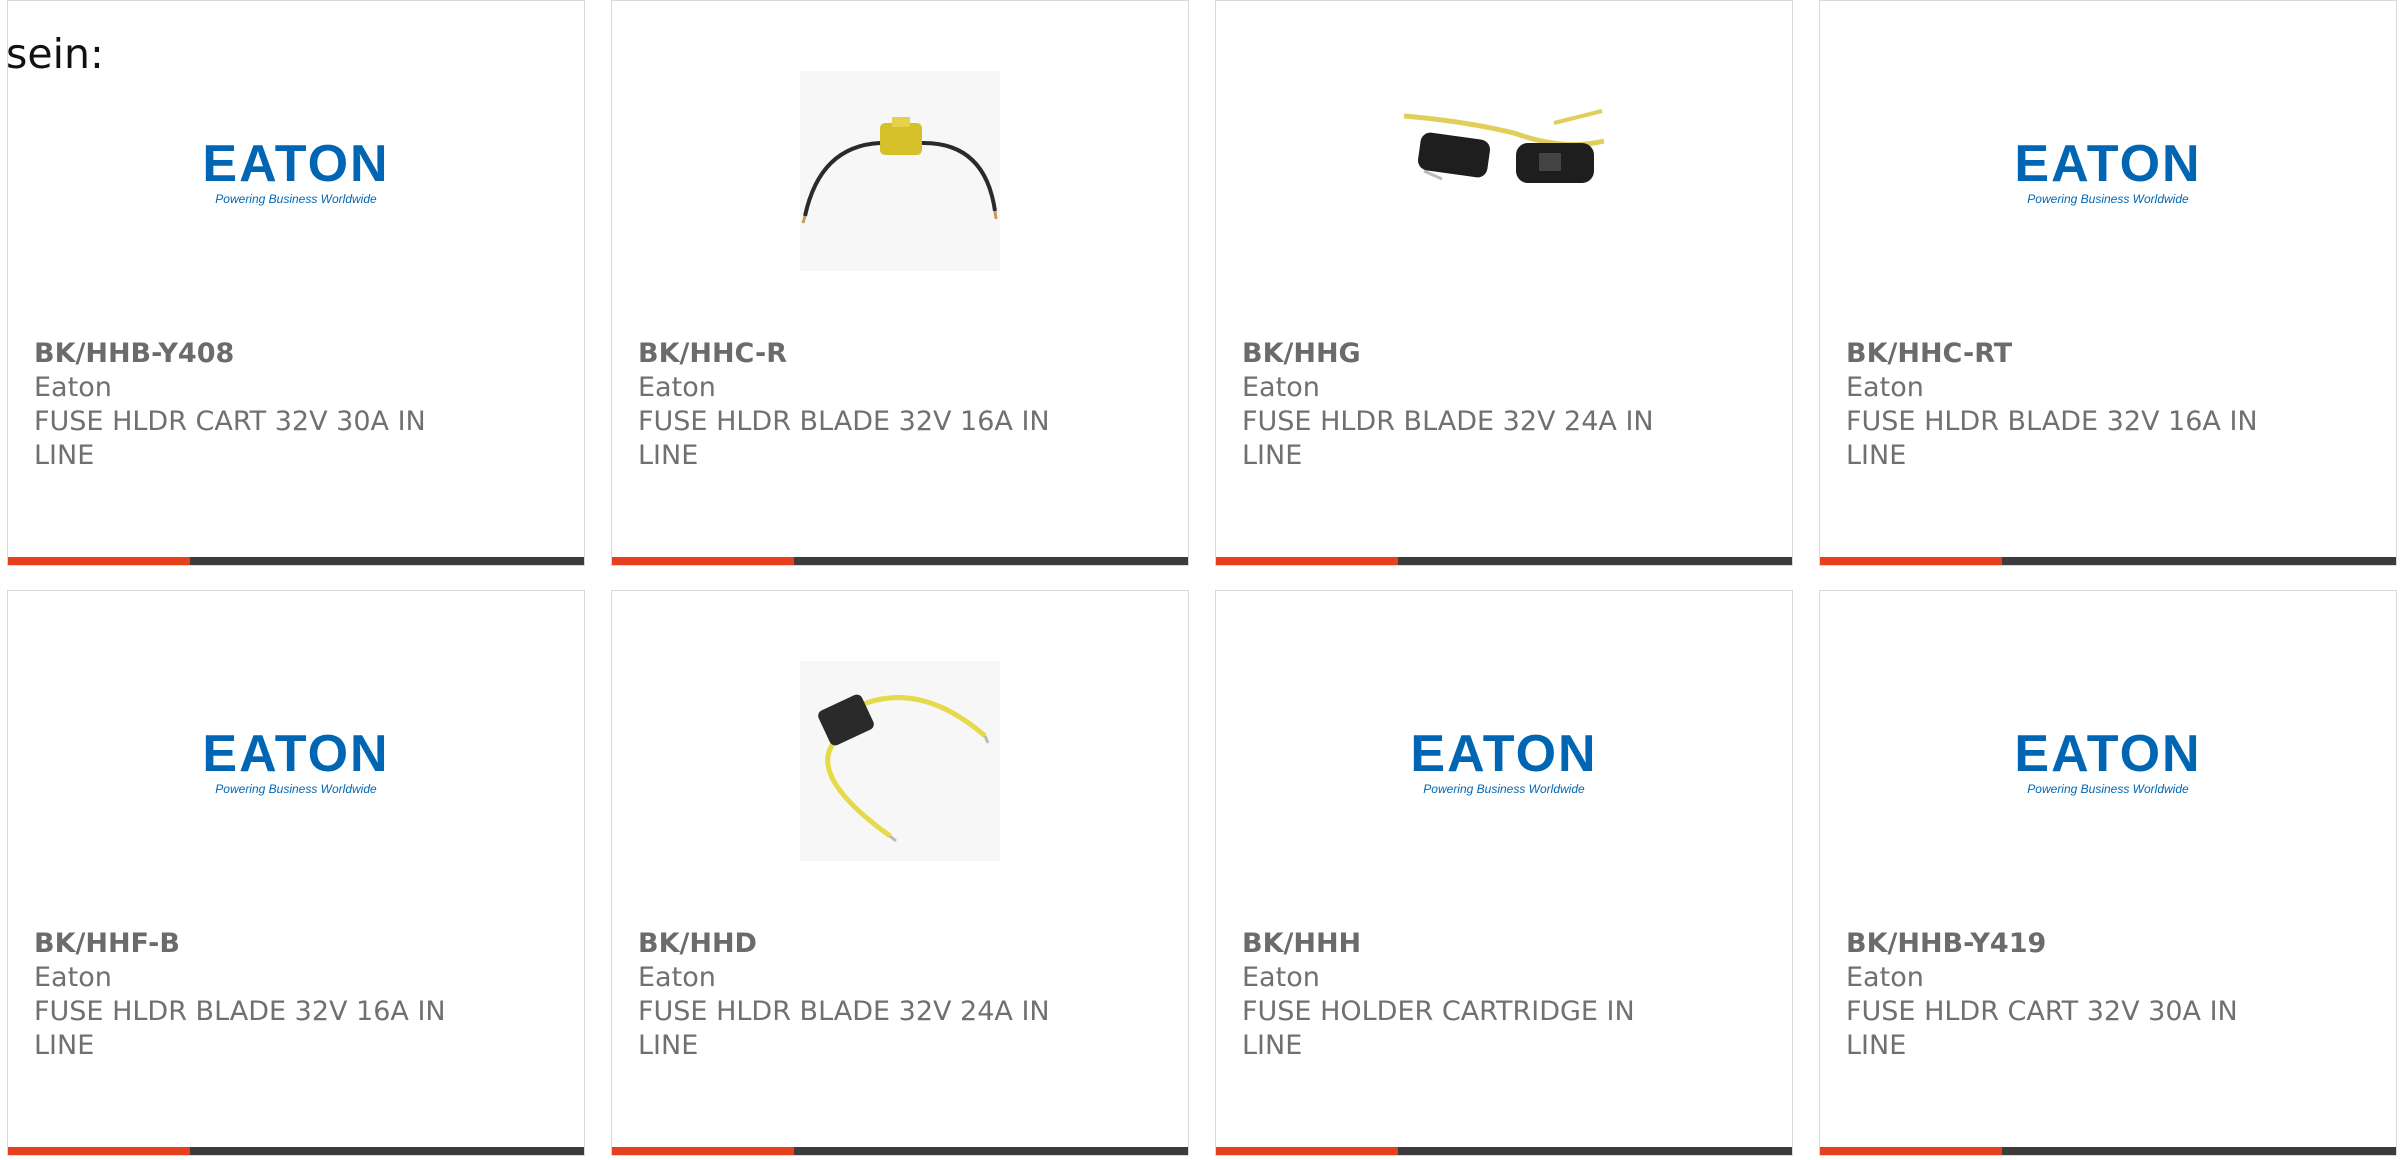 Image resolution: width=2400 pixels, height=1160 pixels. Describe the element at coordinates (848, 944) in the screenshot. I see `part-number-link: BK/HHD` at that location.